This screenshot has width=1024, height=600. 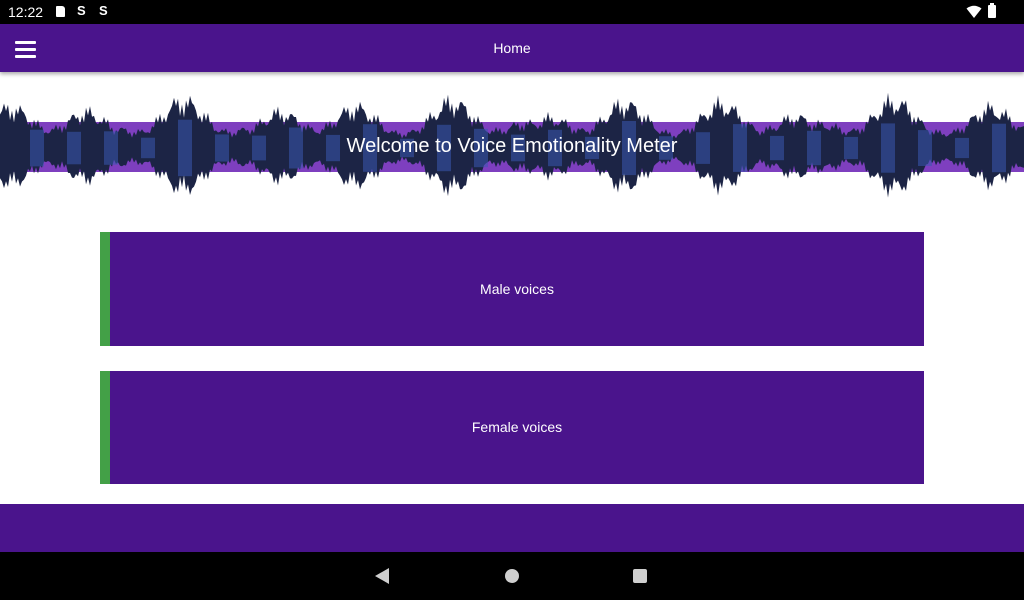 What do you see at coordinates (640, 576) in the screenshot?
I see `recents-icon` at bounding box center [640, 576].